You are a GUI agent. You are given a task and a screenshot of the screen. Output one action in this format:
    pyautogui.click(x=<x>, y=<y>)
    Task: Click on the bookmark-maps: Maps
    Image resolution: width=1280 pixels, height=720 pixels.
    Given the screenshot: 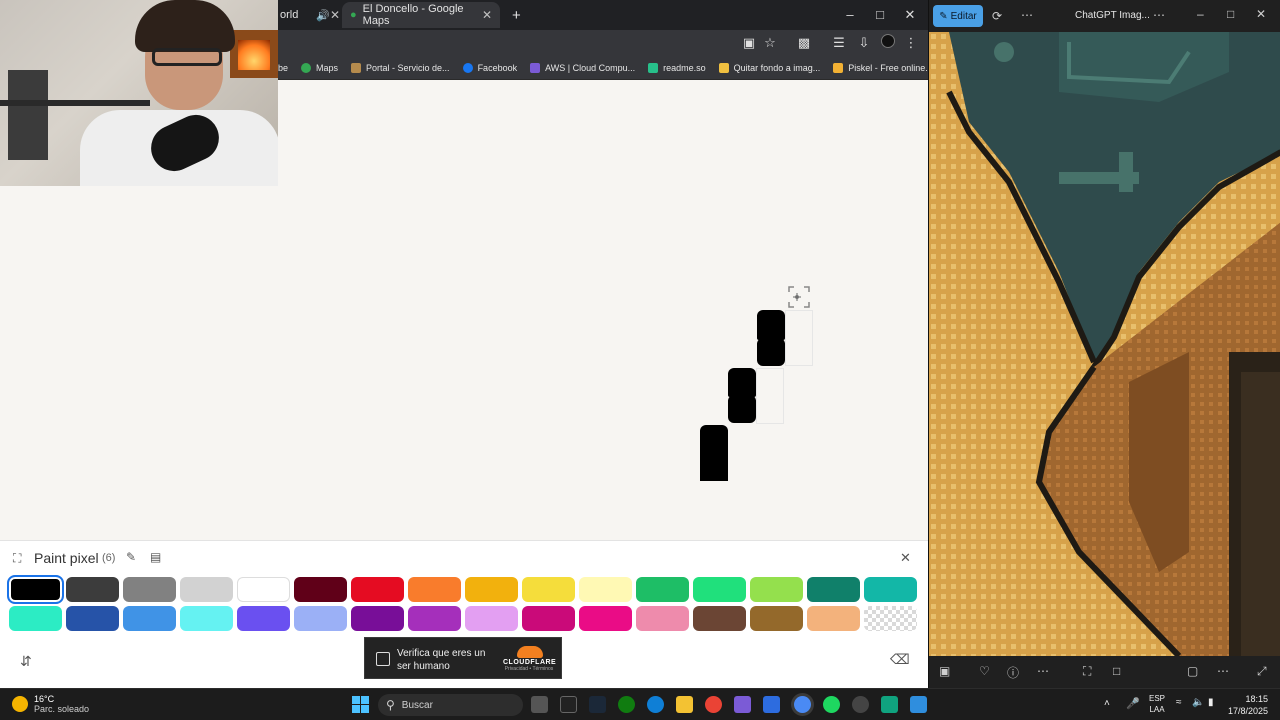 What is the action you would take?
    pyautogui.click(x=319, y=67)
    